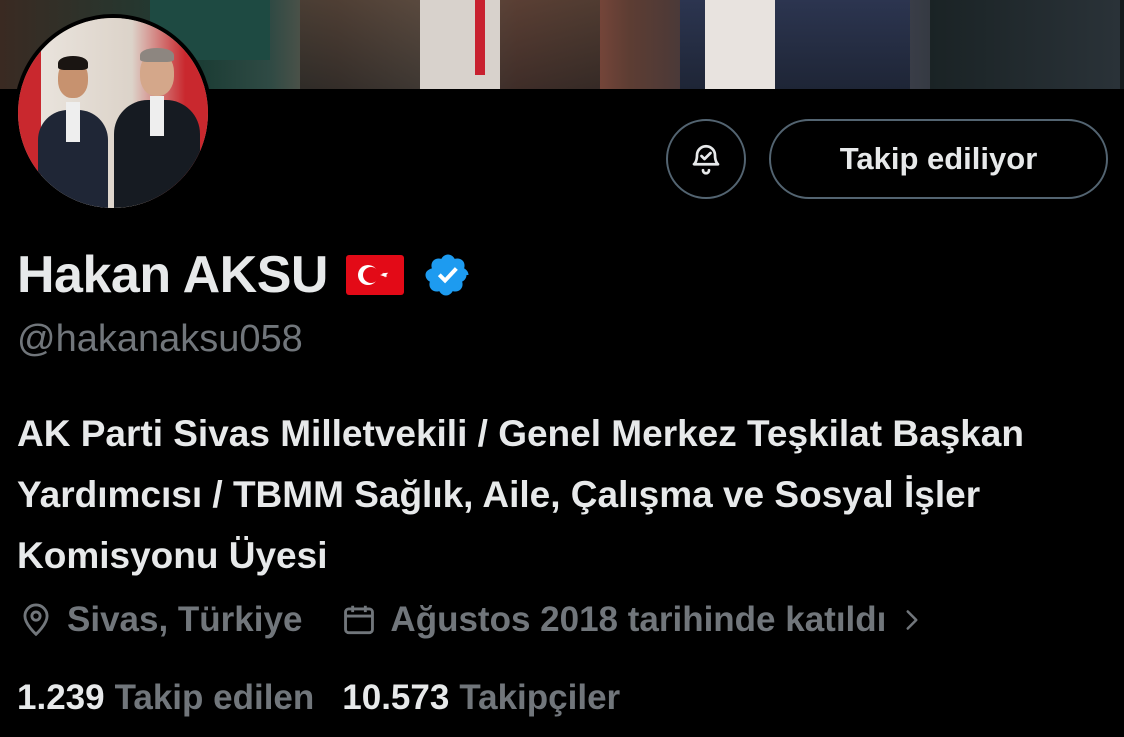  Describe the element at coordinates (113, 113) in the screenshot. I see `avatar` at that location.